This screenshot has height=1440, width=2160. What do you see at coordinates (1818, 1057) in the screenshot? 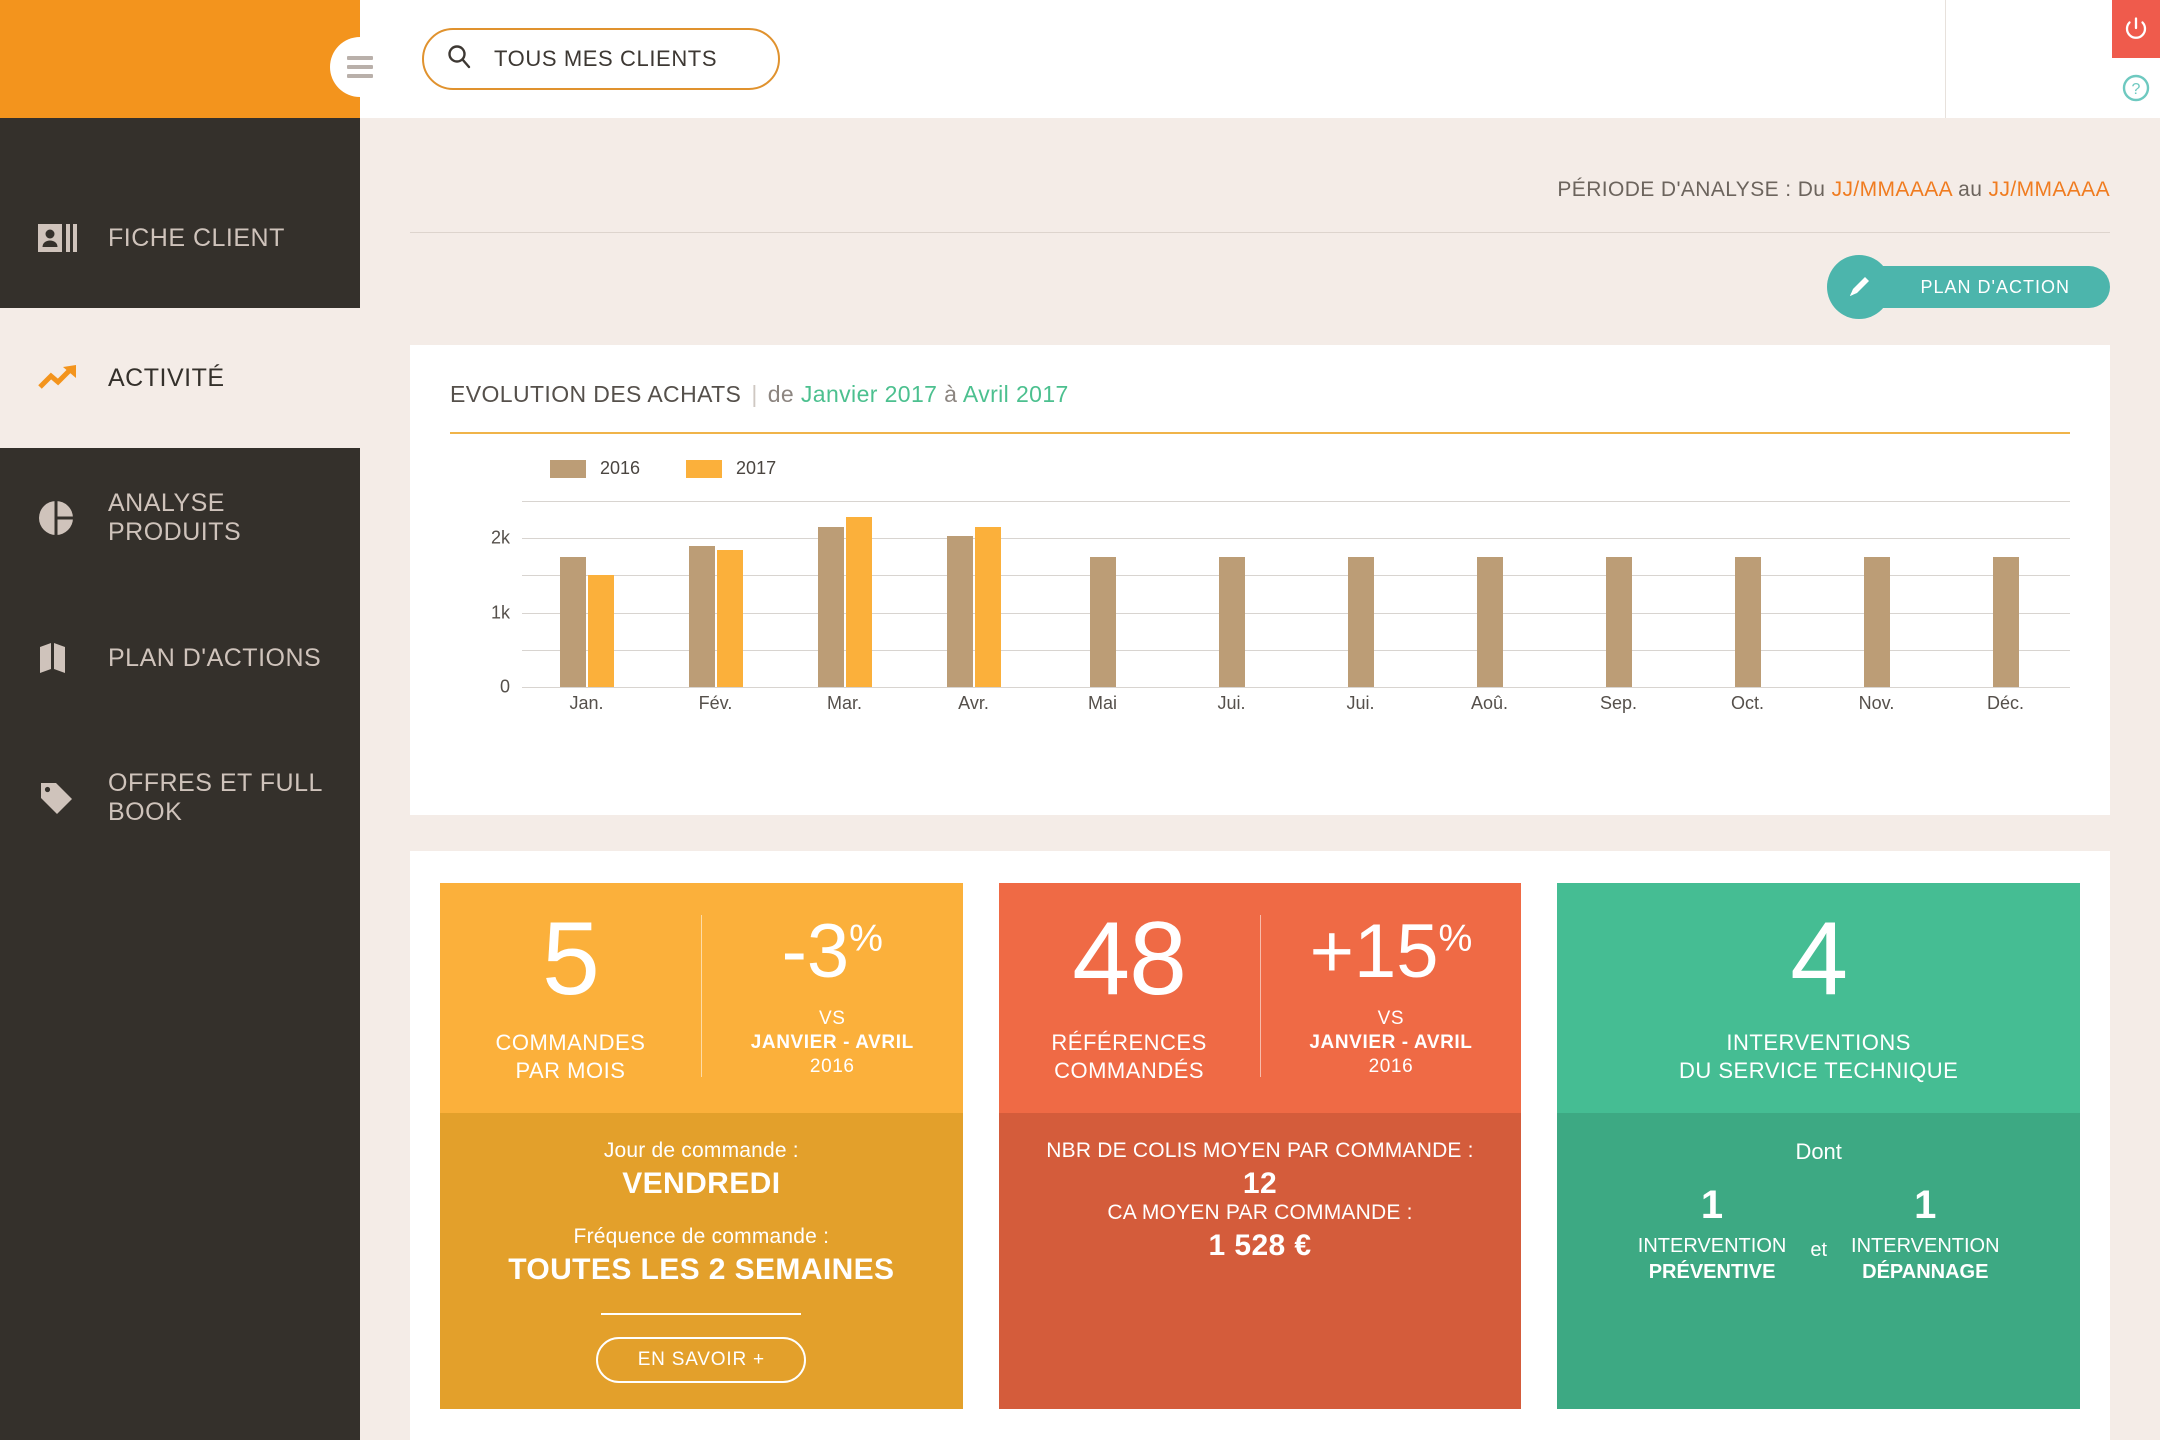
I see `kpi-caption: INTERVENTIONS DU SERVICE TECHNIQUE` at bounding box center [1818, 1057].